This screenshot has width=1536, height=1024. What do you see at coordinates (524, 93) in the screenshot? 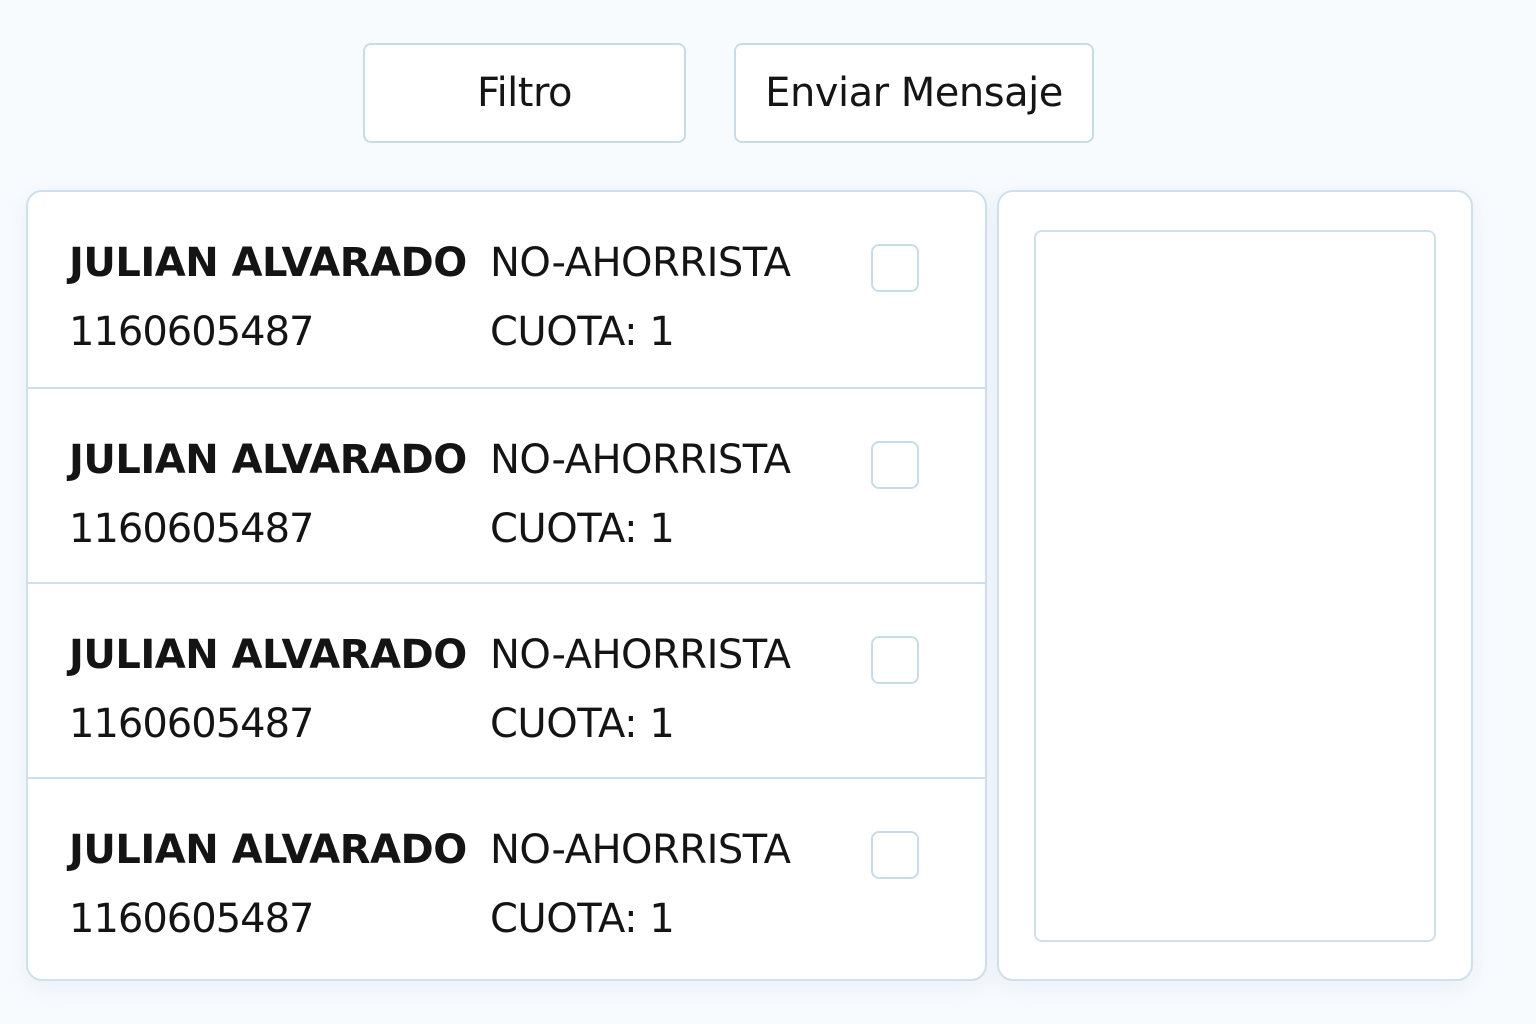
I see `filter-button: Filtro` at bounding box center [524, 93].